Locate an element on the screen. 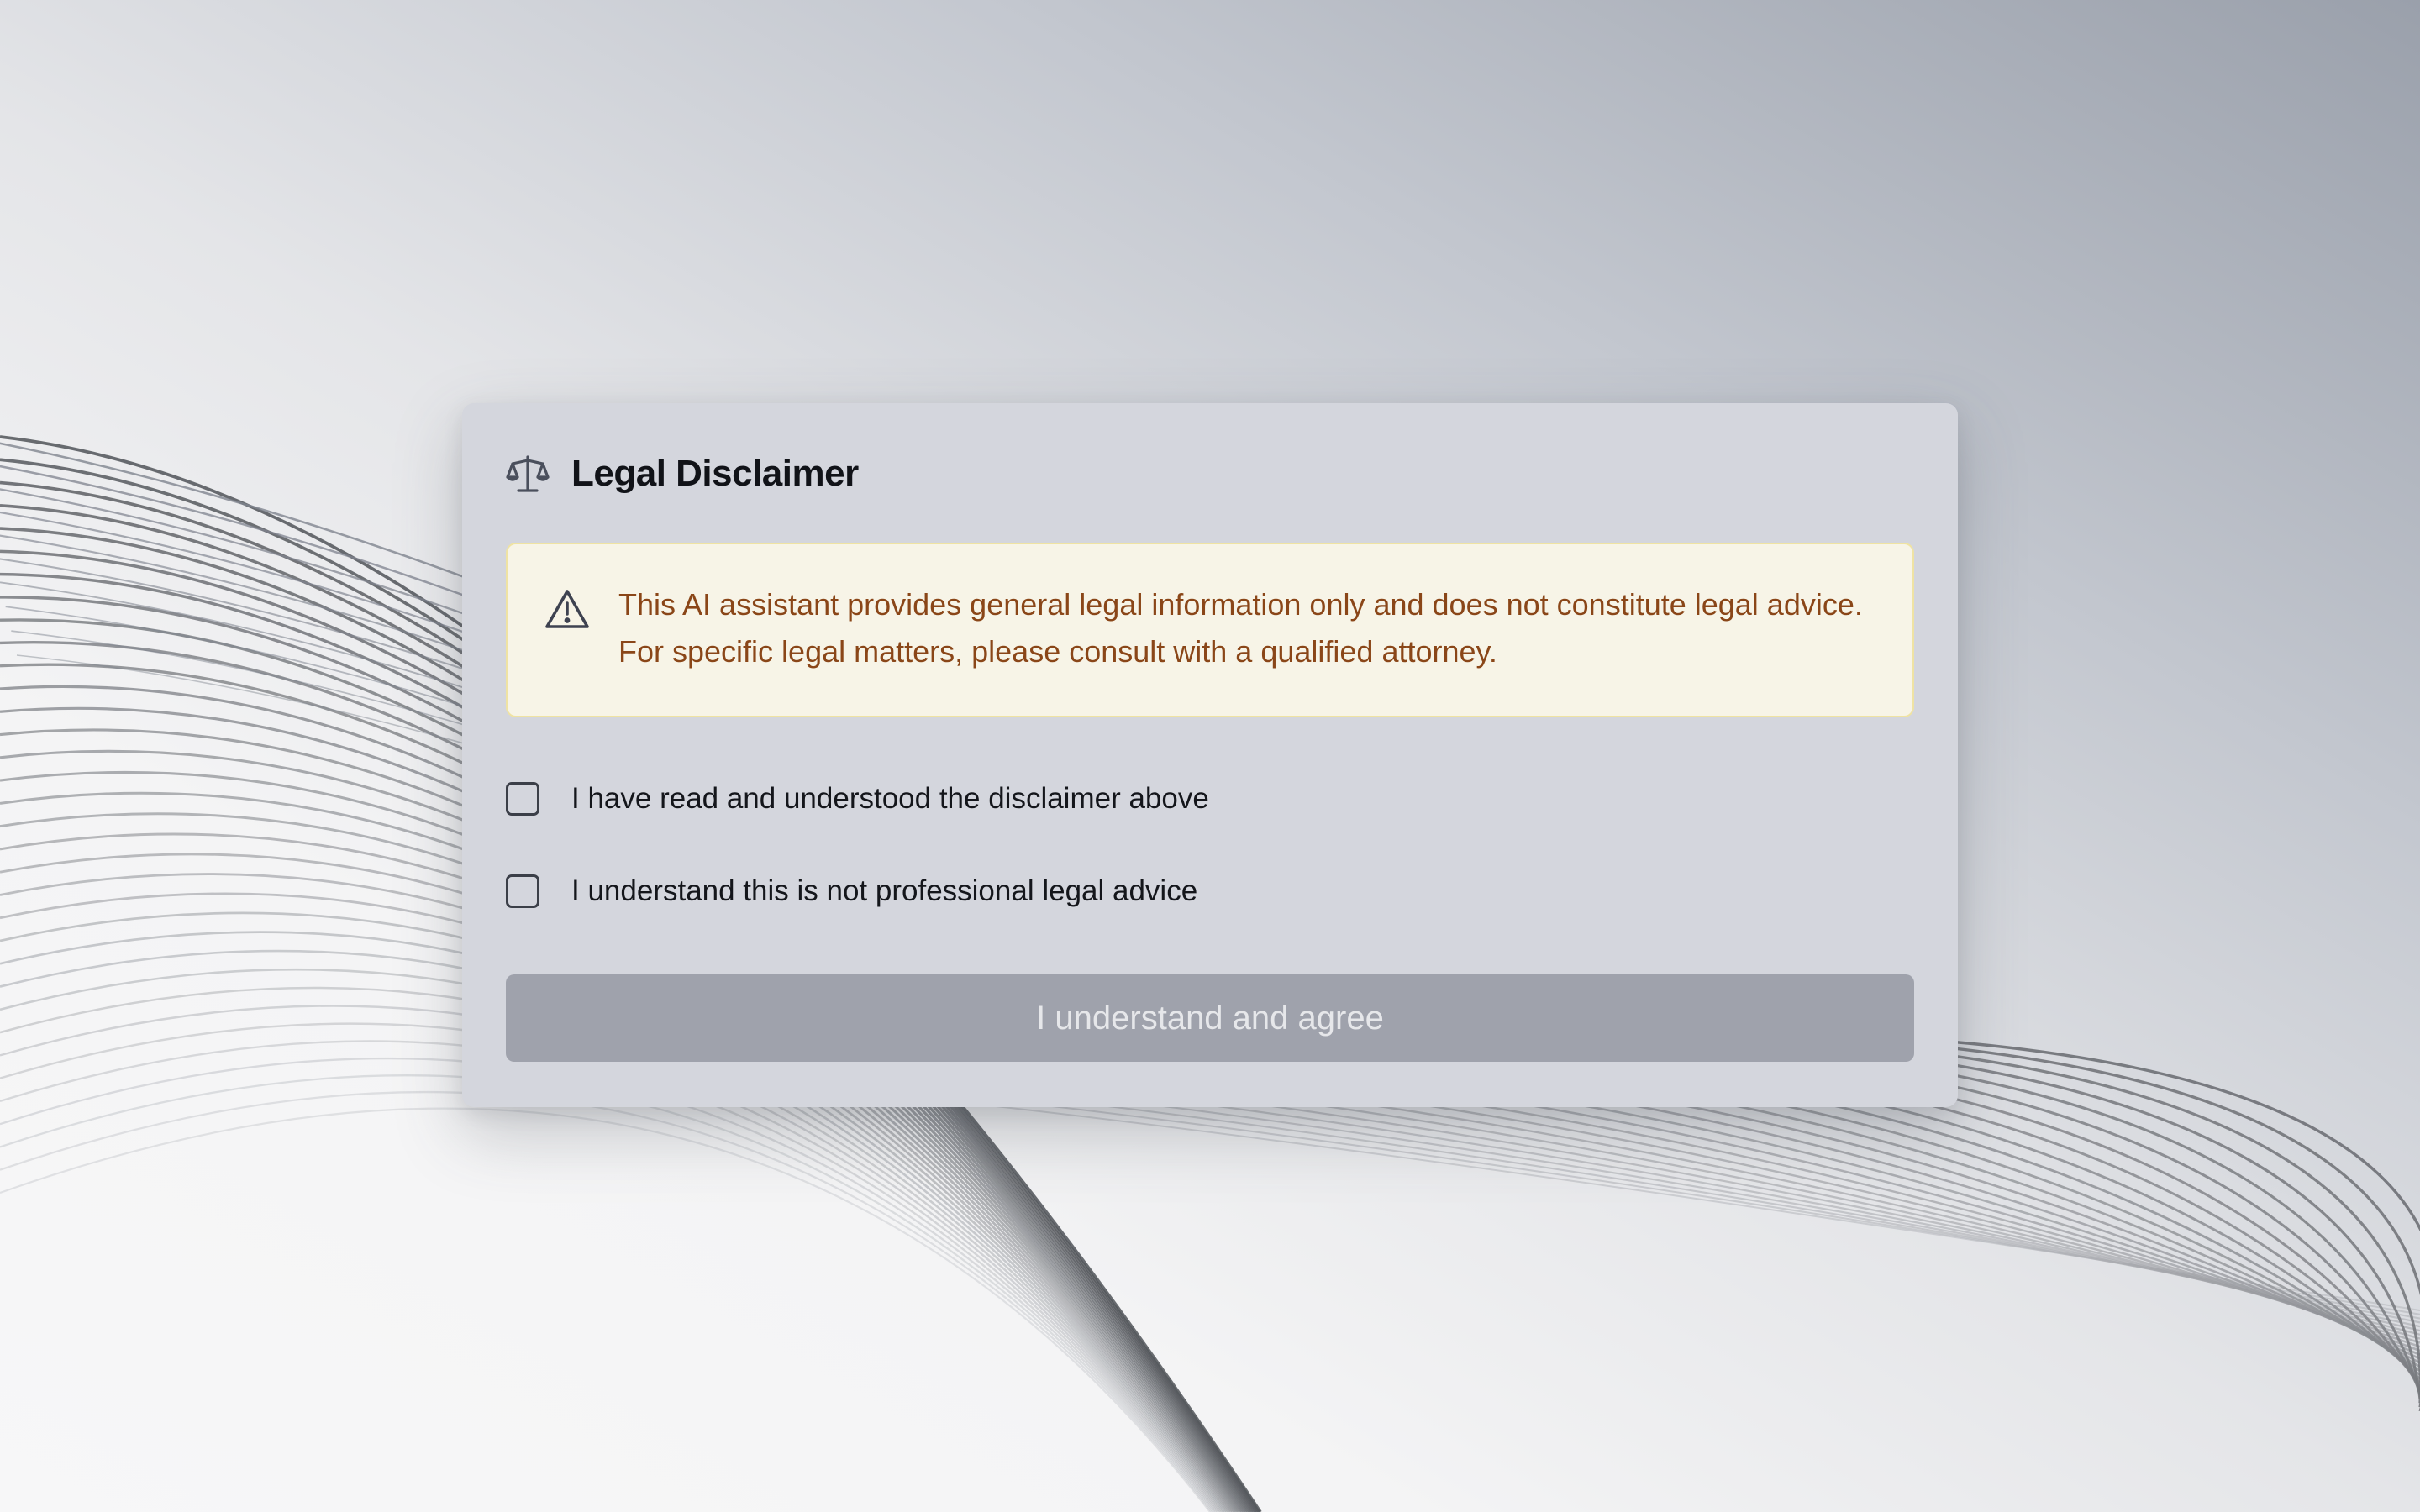 This screenshot has height=1512, width=2420. scale-icon is located at coordinates (528, 474).